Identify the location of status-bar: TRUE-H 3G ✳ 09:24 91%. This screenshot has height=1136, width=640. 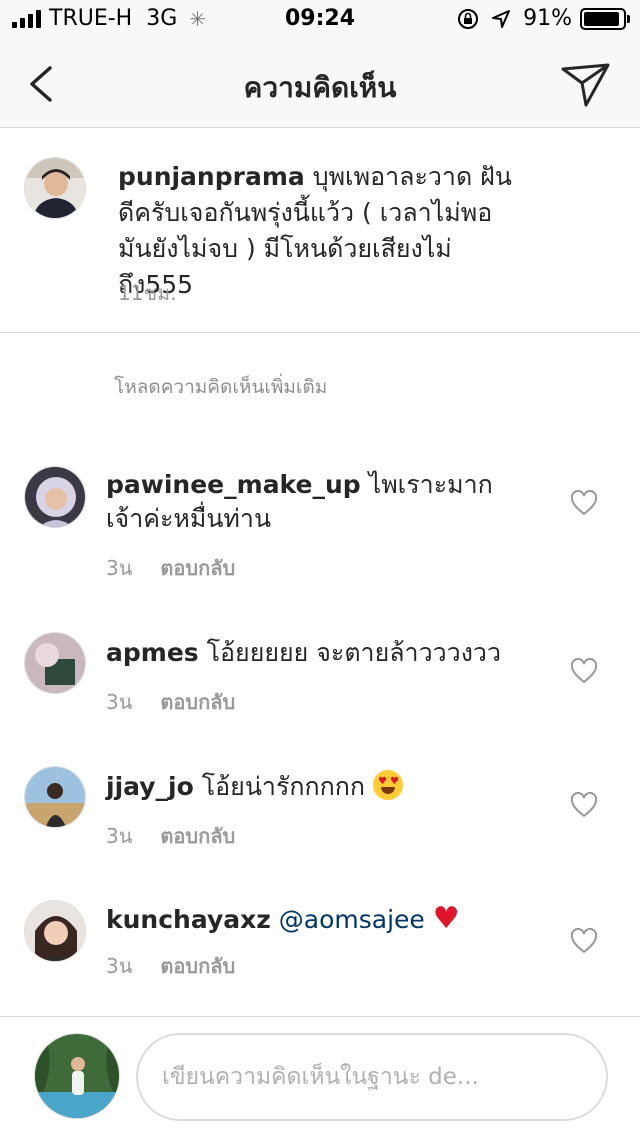
(320, 20).